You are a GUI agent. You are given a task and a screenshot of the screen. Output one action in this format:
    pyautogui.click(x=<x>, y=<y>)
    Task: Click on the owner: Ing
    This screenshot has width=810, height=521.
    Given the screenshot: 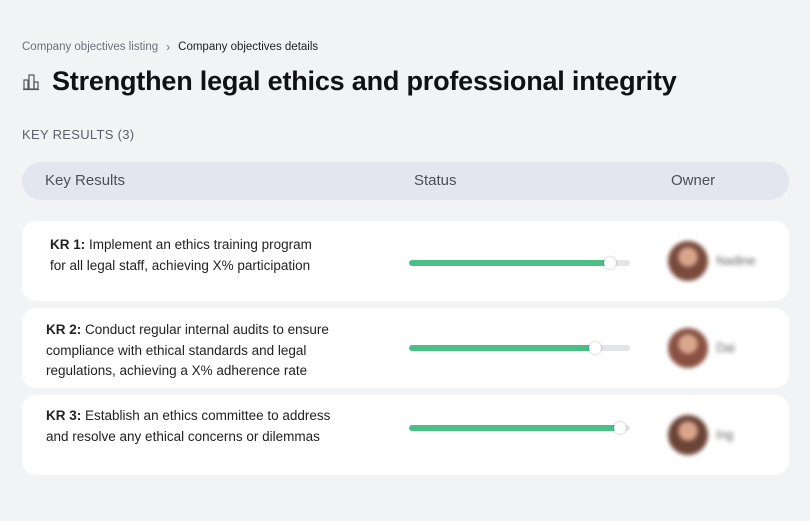 What is the action you would take?
    pyautogui.click(x=700, y=435)
    